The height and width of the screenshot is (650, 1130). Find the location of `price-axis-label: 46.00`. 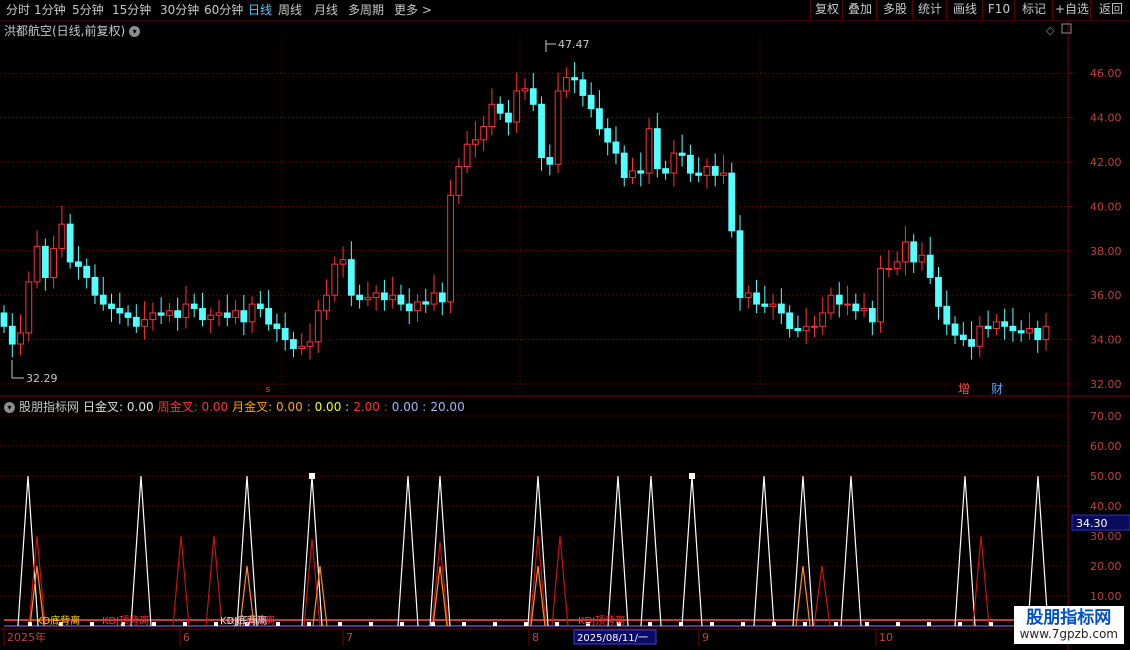

price-axis-label: 46.00 is located at coordinates (1106, 73).